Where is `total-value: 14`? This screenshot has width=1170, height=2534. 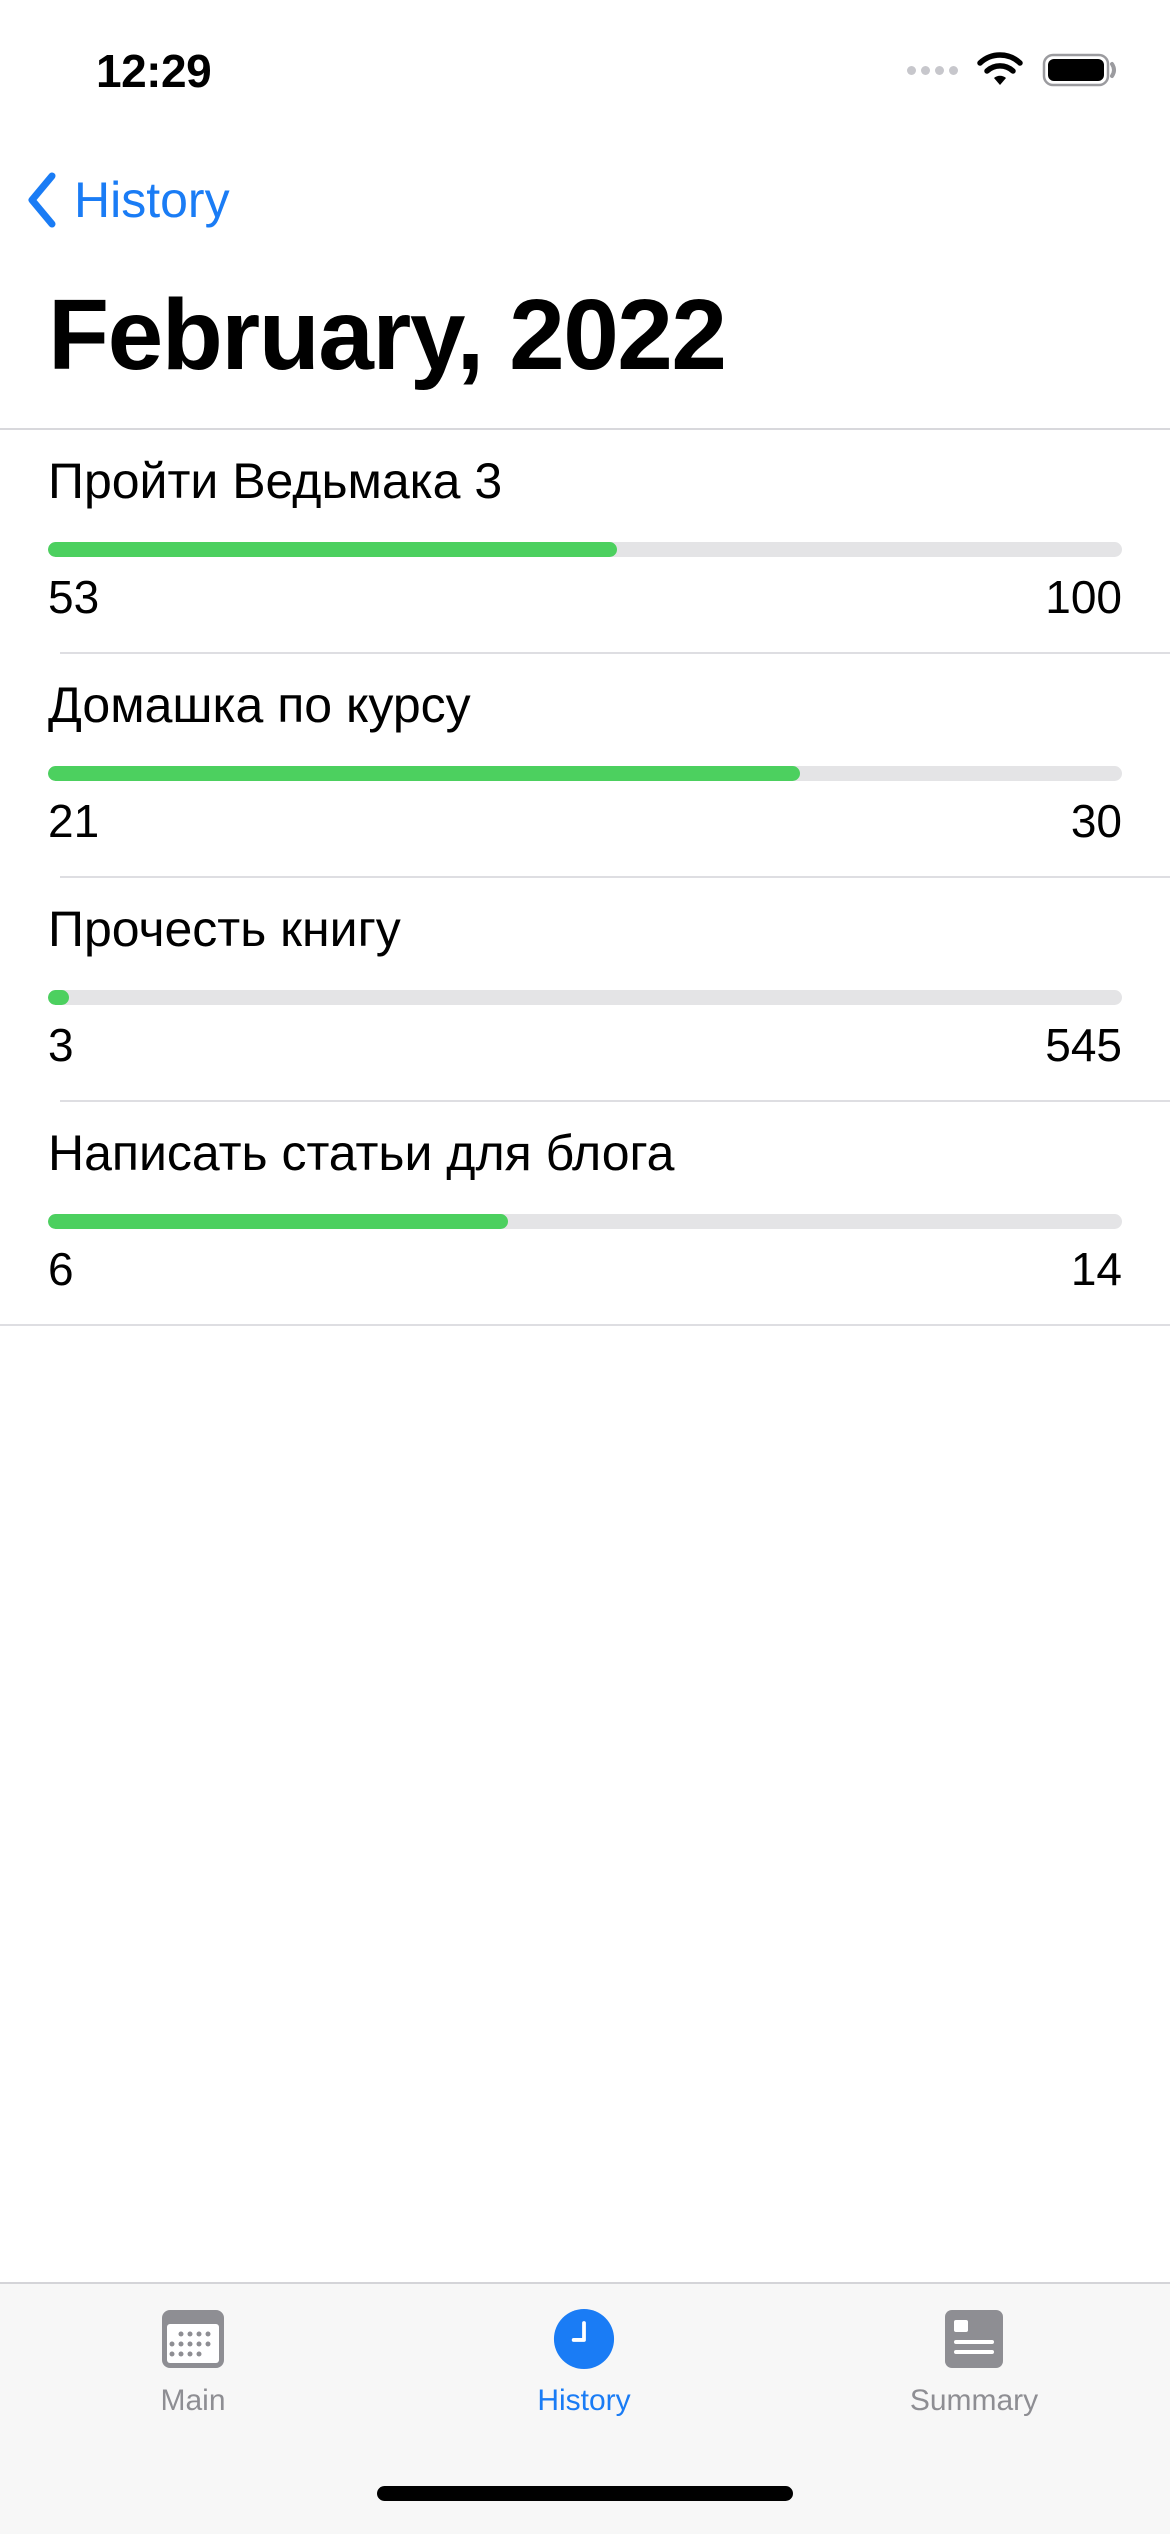
total-value: 14 is located at coordinates (1096, 1269).